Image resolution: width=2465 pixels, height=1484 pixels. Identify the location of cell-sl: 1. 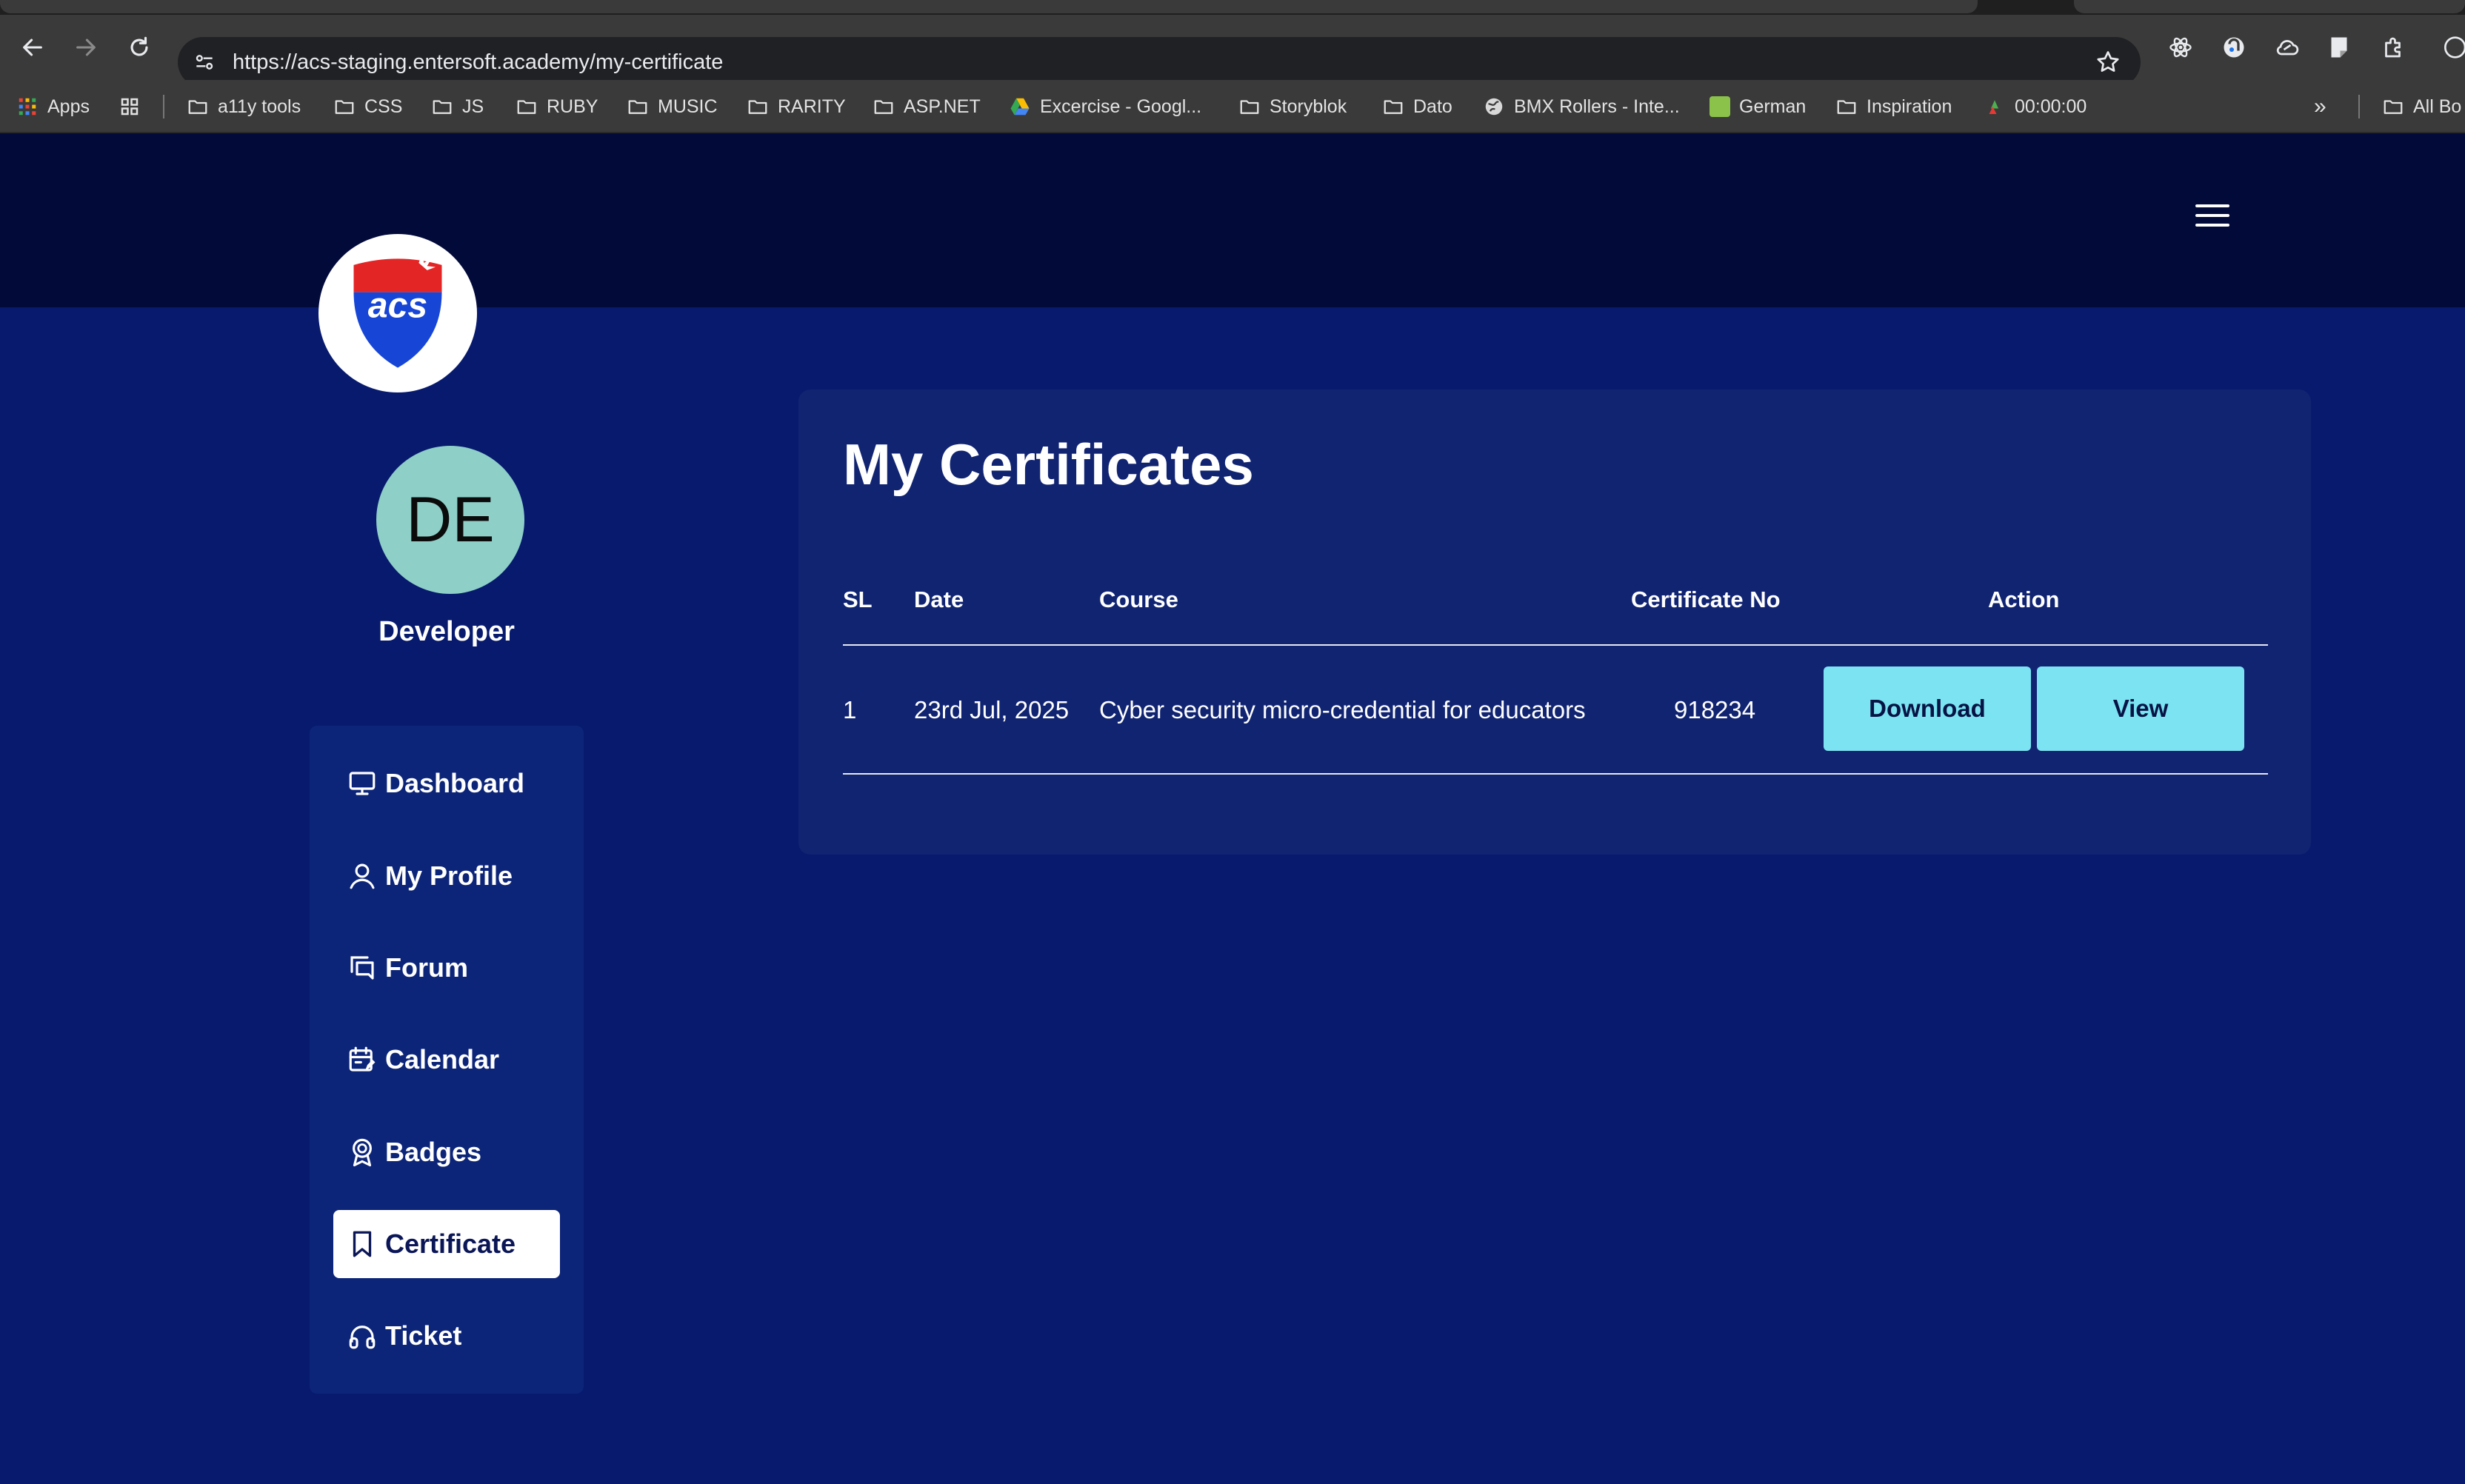
(850, 709).